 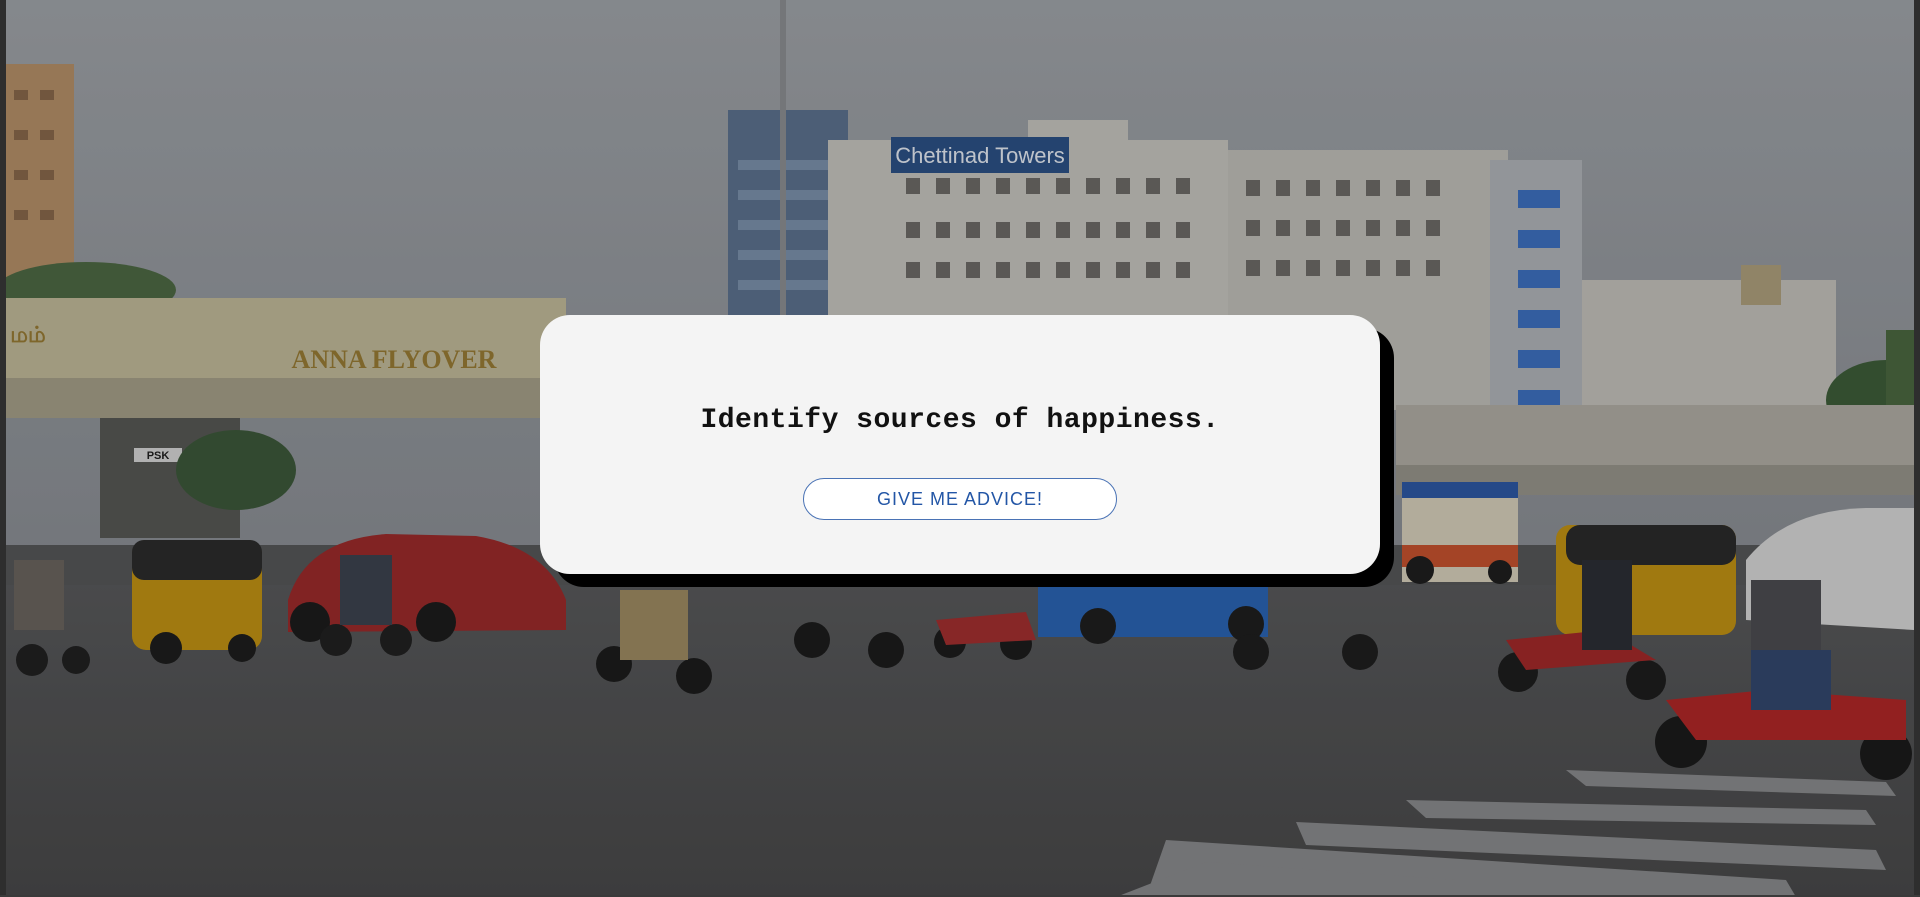 I want to click on right-edge-bar, so click(x=1917, y=448).